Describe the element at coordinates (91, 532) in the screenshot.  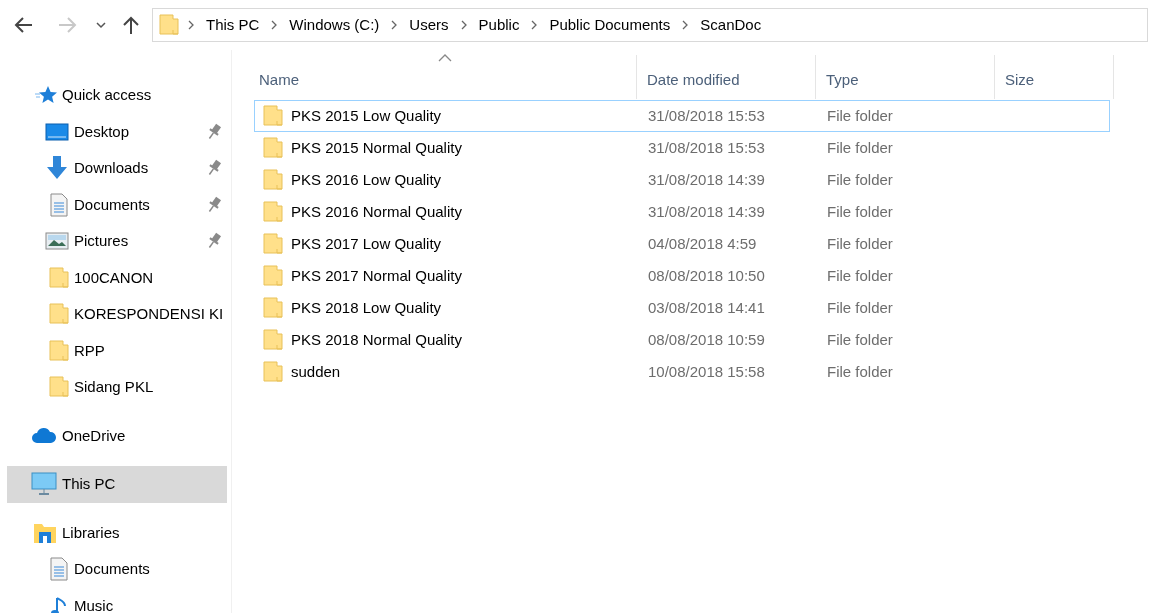
I see `sidebar-label: Libraries` at that location.